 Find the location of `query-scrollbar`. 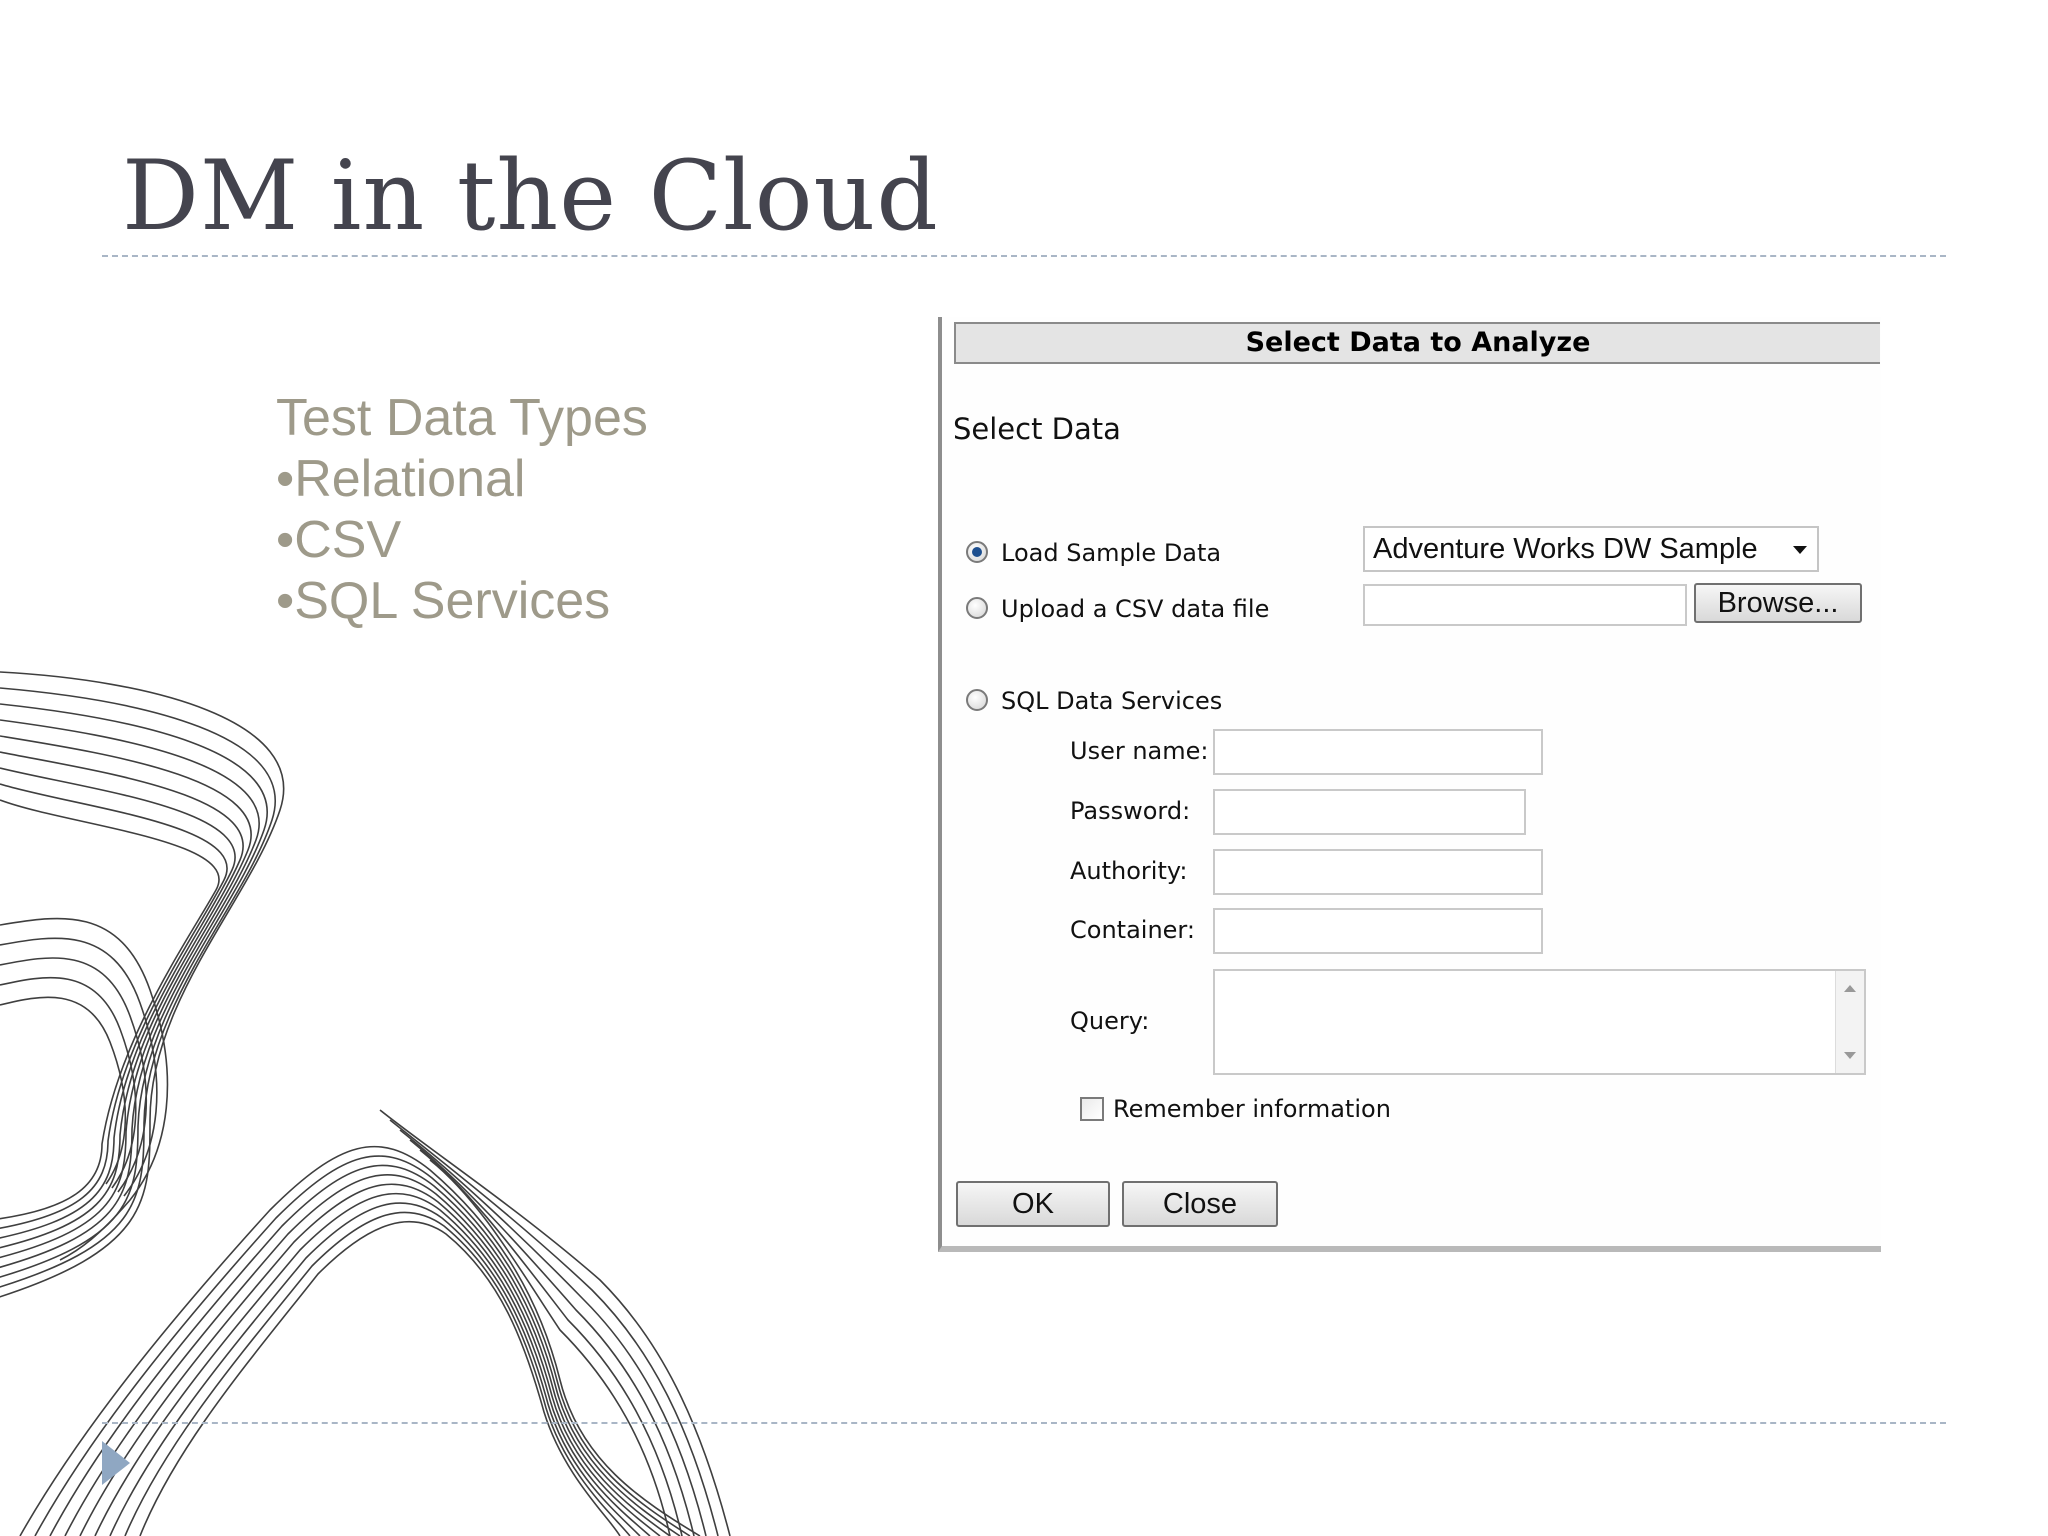

query-scrollbar is located at coordinates (1849, 1022).